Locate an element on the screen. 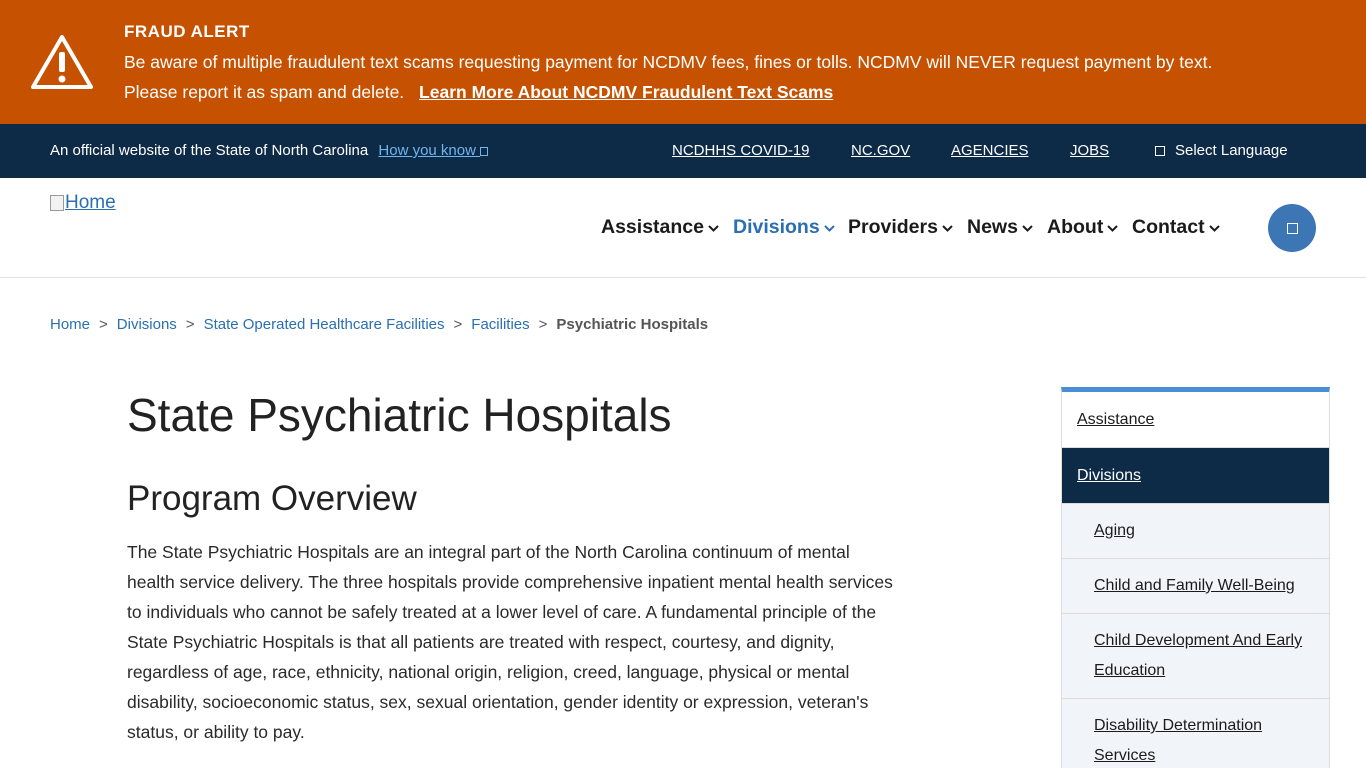 This screenshot has height=768, width=1366. logo-alt-text: Home is located at coordinates (90, 202).